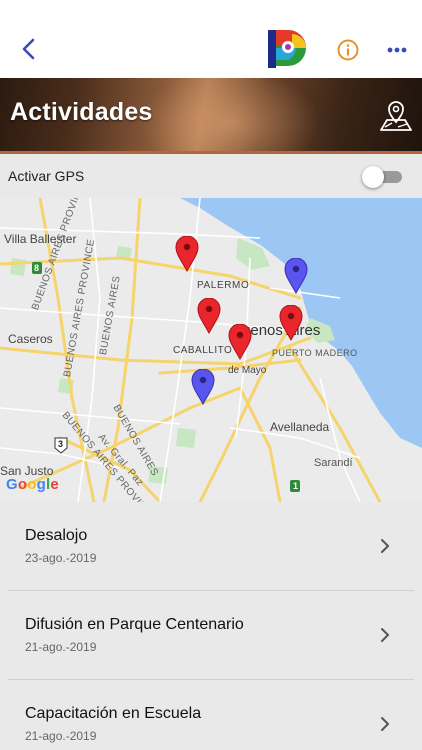 Image resolution: width=422 pixels, height=750 pixels. What do you see at coordinates (61, 558) in the screenshot?
I see `activity-date: 23-ago.-2019` at bounding box center [61, 558].